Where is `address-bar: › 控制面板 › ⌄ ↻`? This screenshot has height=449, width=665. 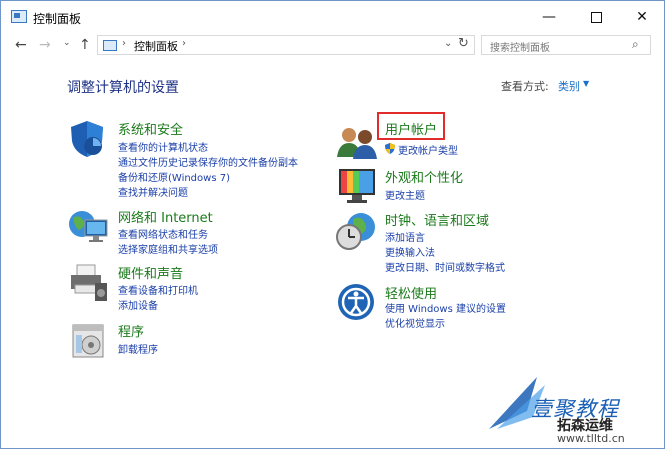
address-bar: › 控制面板 › ⌄ ↻ is located at coordinates (286, 45).